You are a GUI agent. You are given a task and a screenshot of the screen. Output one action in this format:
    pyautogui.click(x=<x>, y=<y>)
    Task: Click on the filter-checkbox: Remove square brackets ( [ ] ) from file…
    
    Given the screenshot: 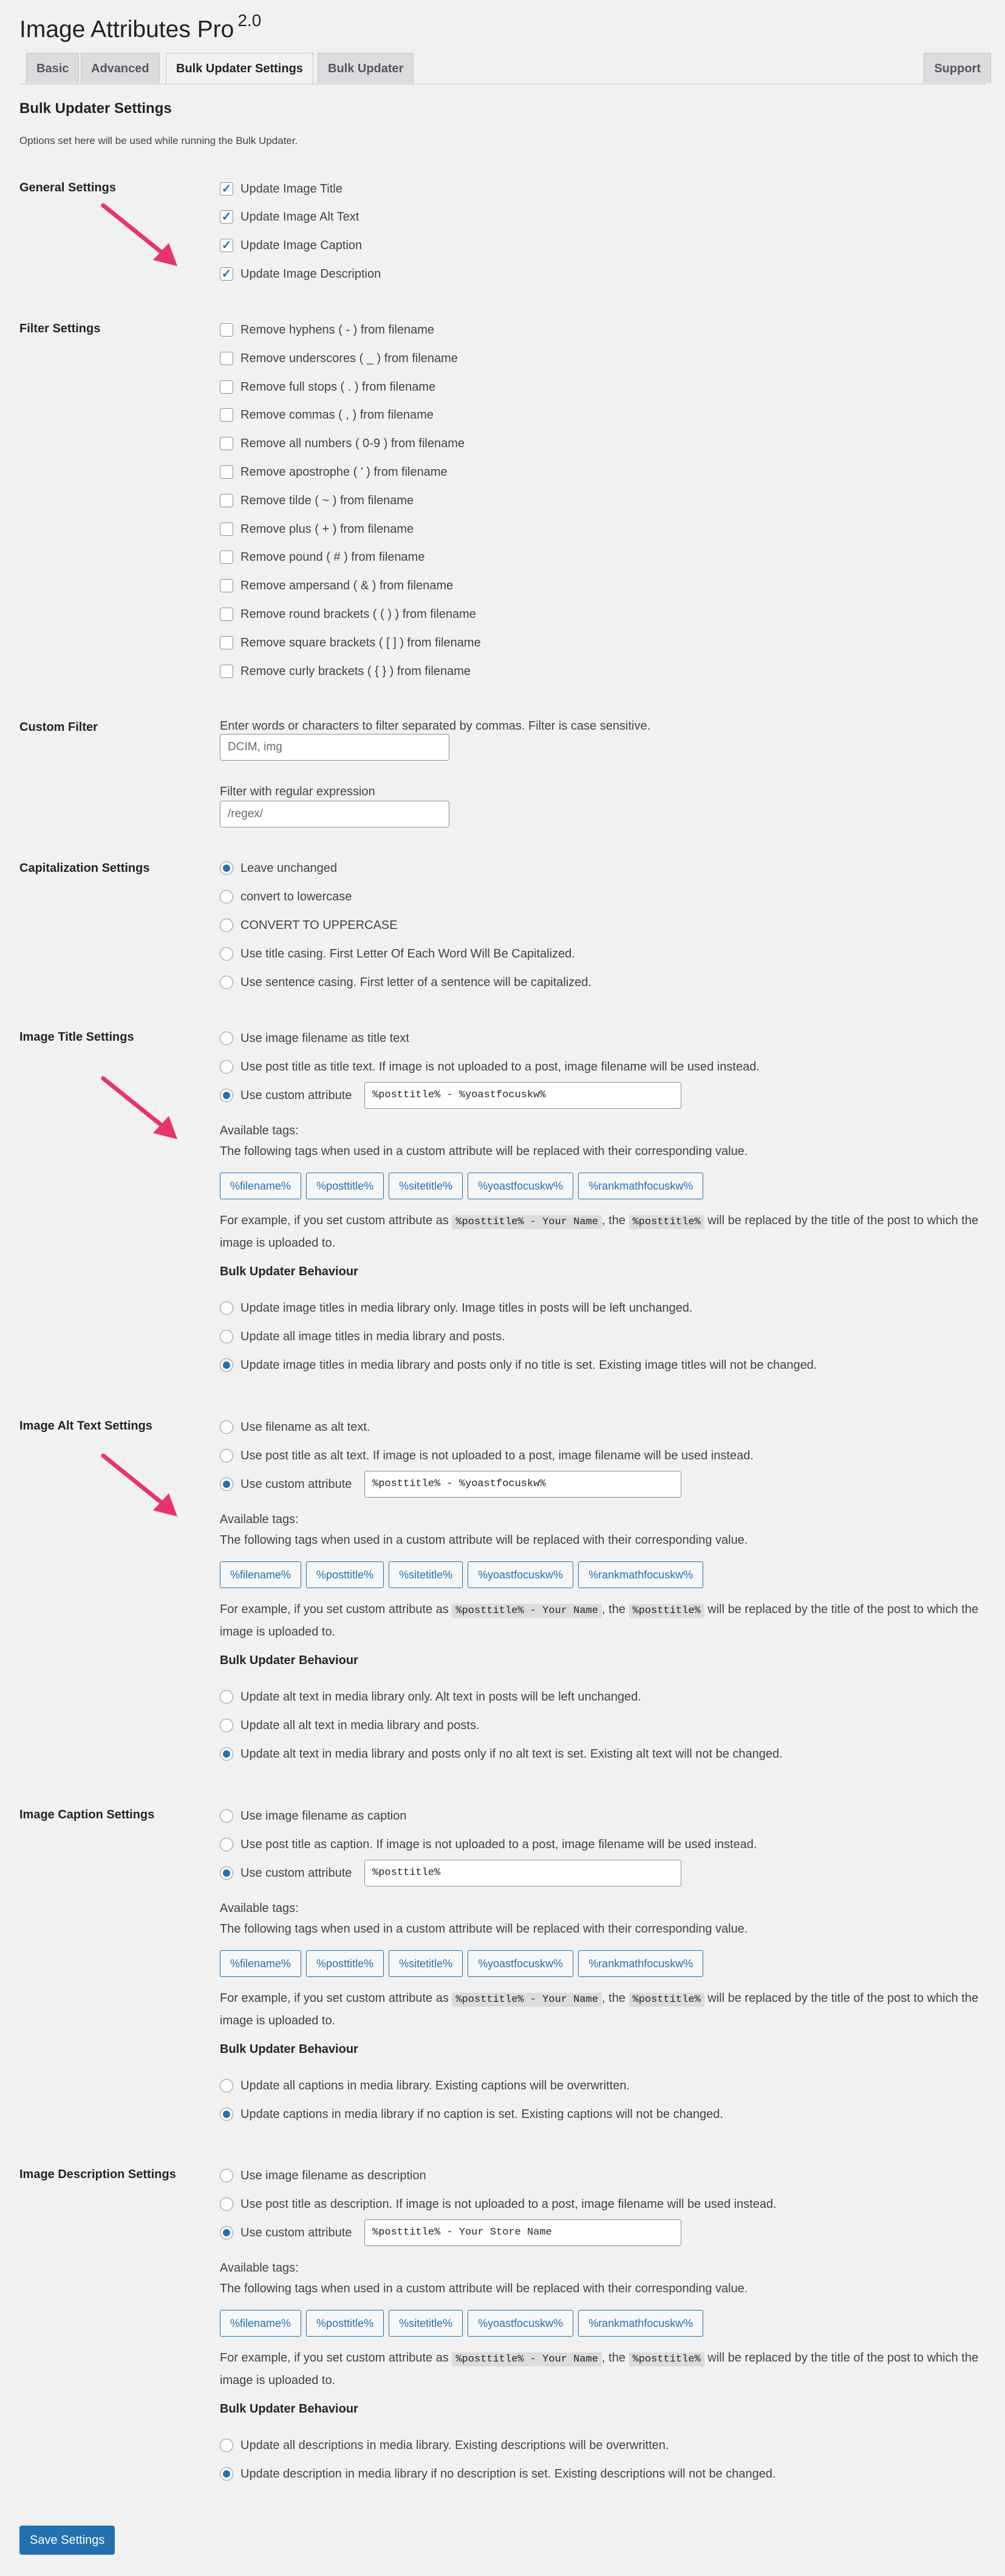 What is the action you would take?
    pyautogui.click(x=351, y=643)
    